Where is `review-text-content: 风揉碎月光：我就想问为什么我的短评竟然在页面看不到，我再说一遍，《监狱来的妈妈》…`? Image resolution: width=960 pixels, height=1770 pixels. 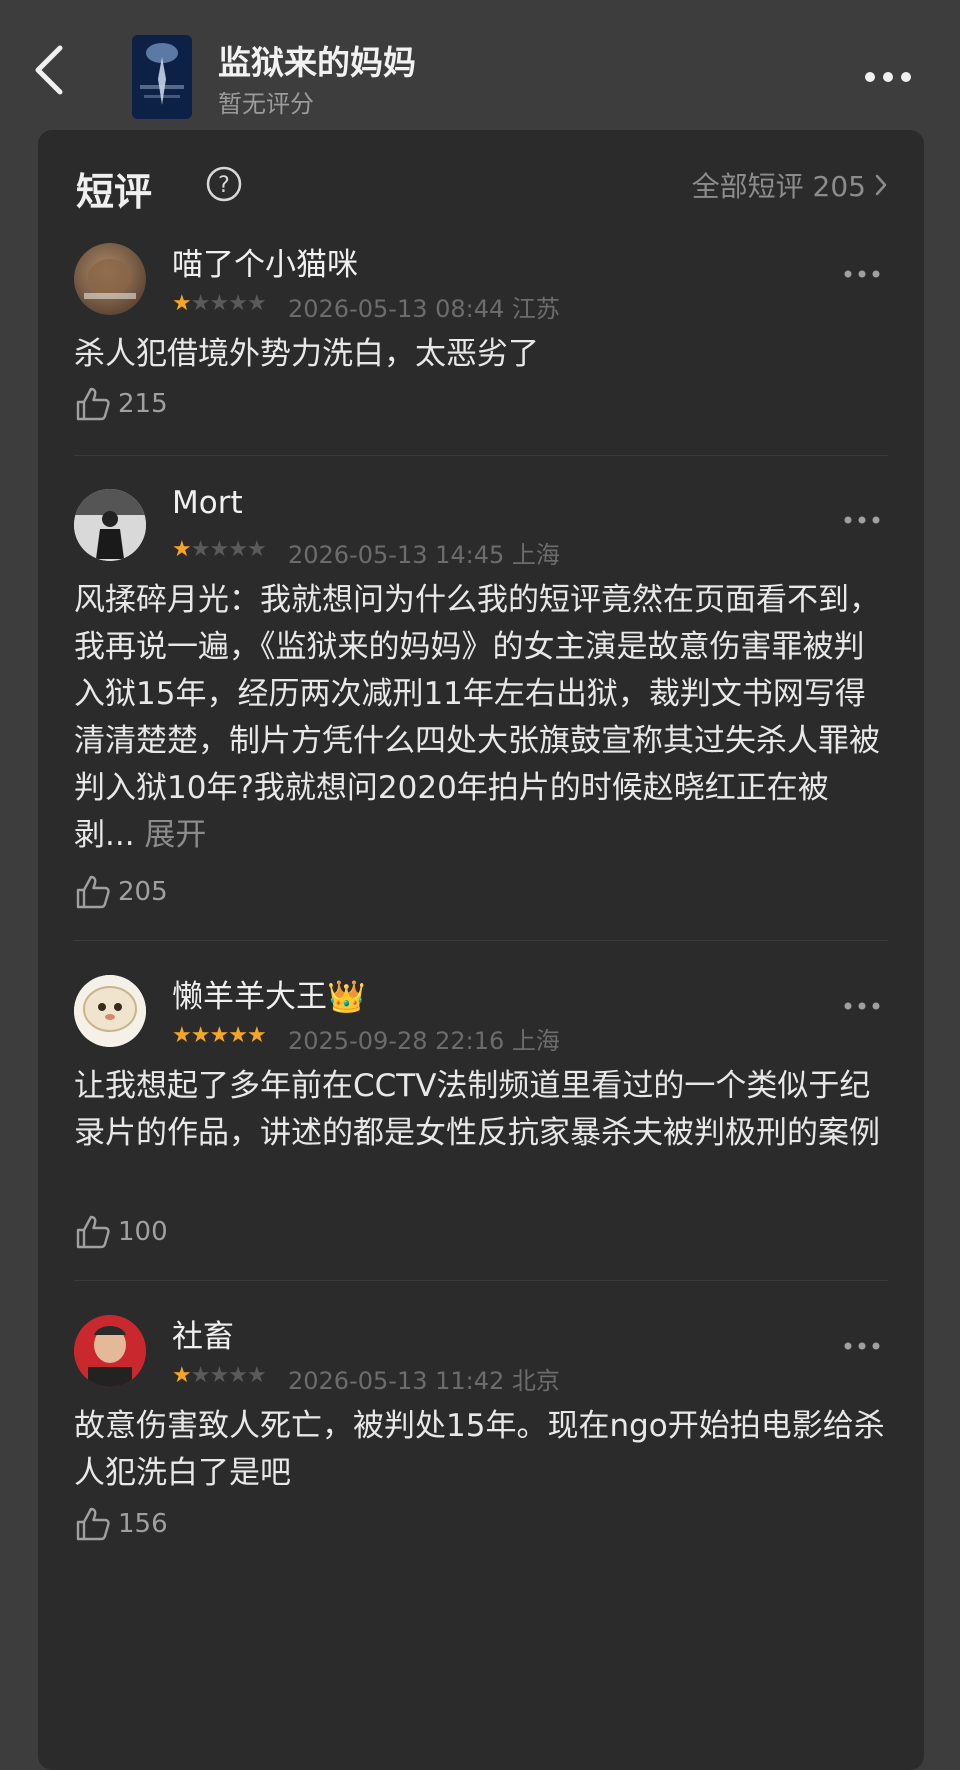
review-text-content: 风揉碎月光：我就想问为什么我的短评竟然在页面看不到，我再说一遍，《监狱来的妈妈》… is located at coordinates (477, 717).